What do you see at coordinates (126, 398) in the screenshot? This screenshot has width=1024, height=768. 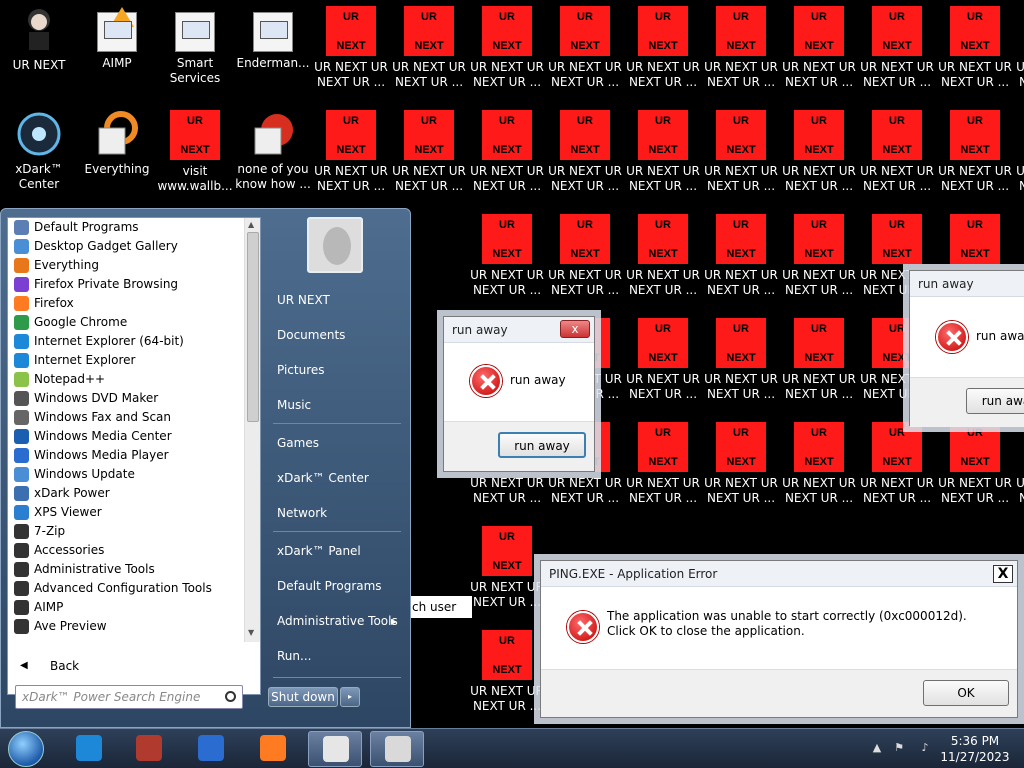 I see `start-menu-program-item: Windows DVD Maker` at bounding box center [126, 398].